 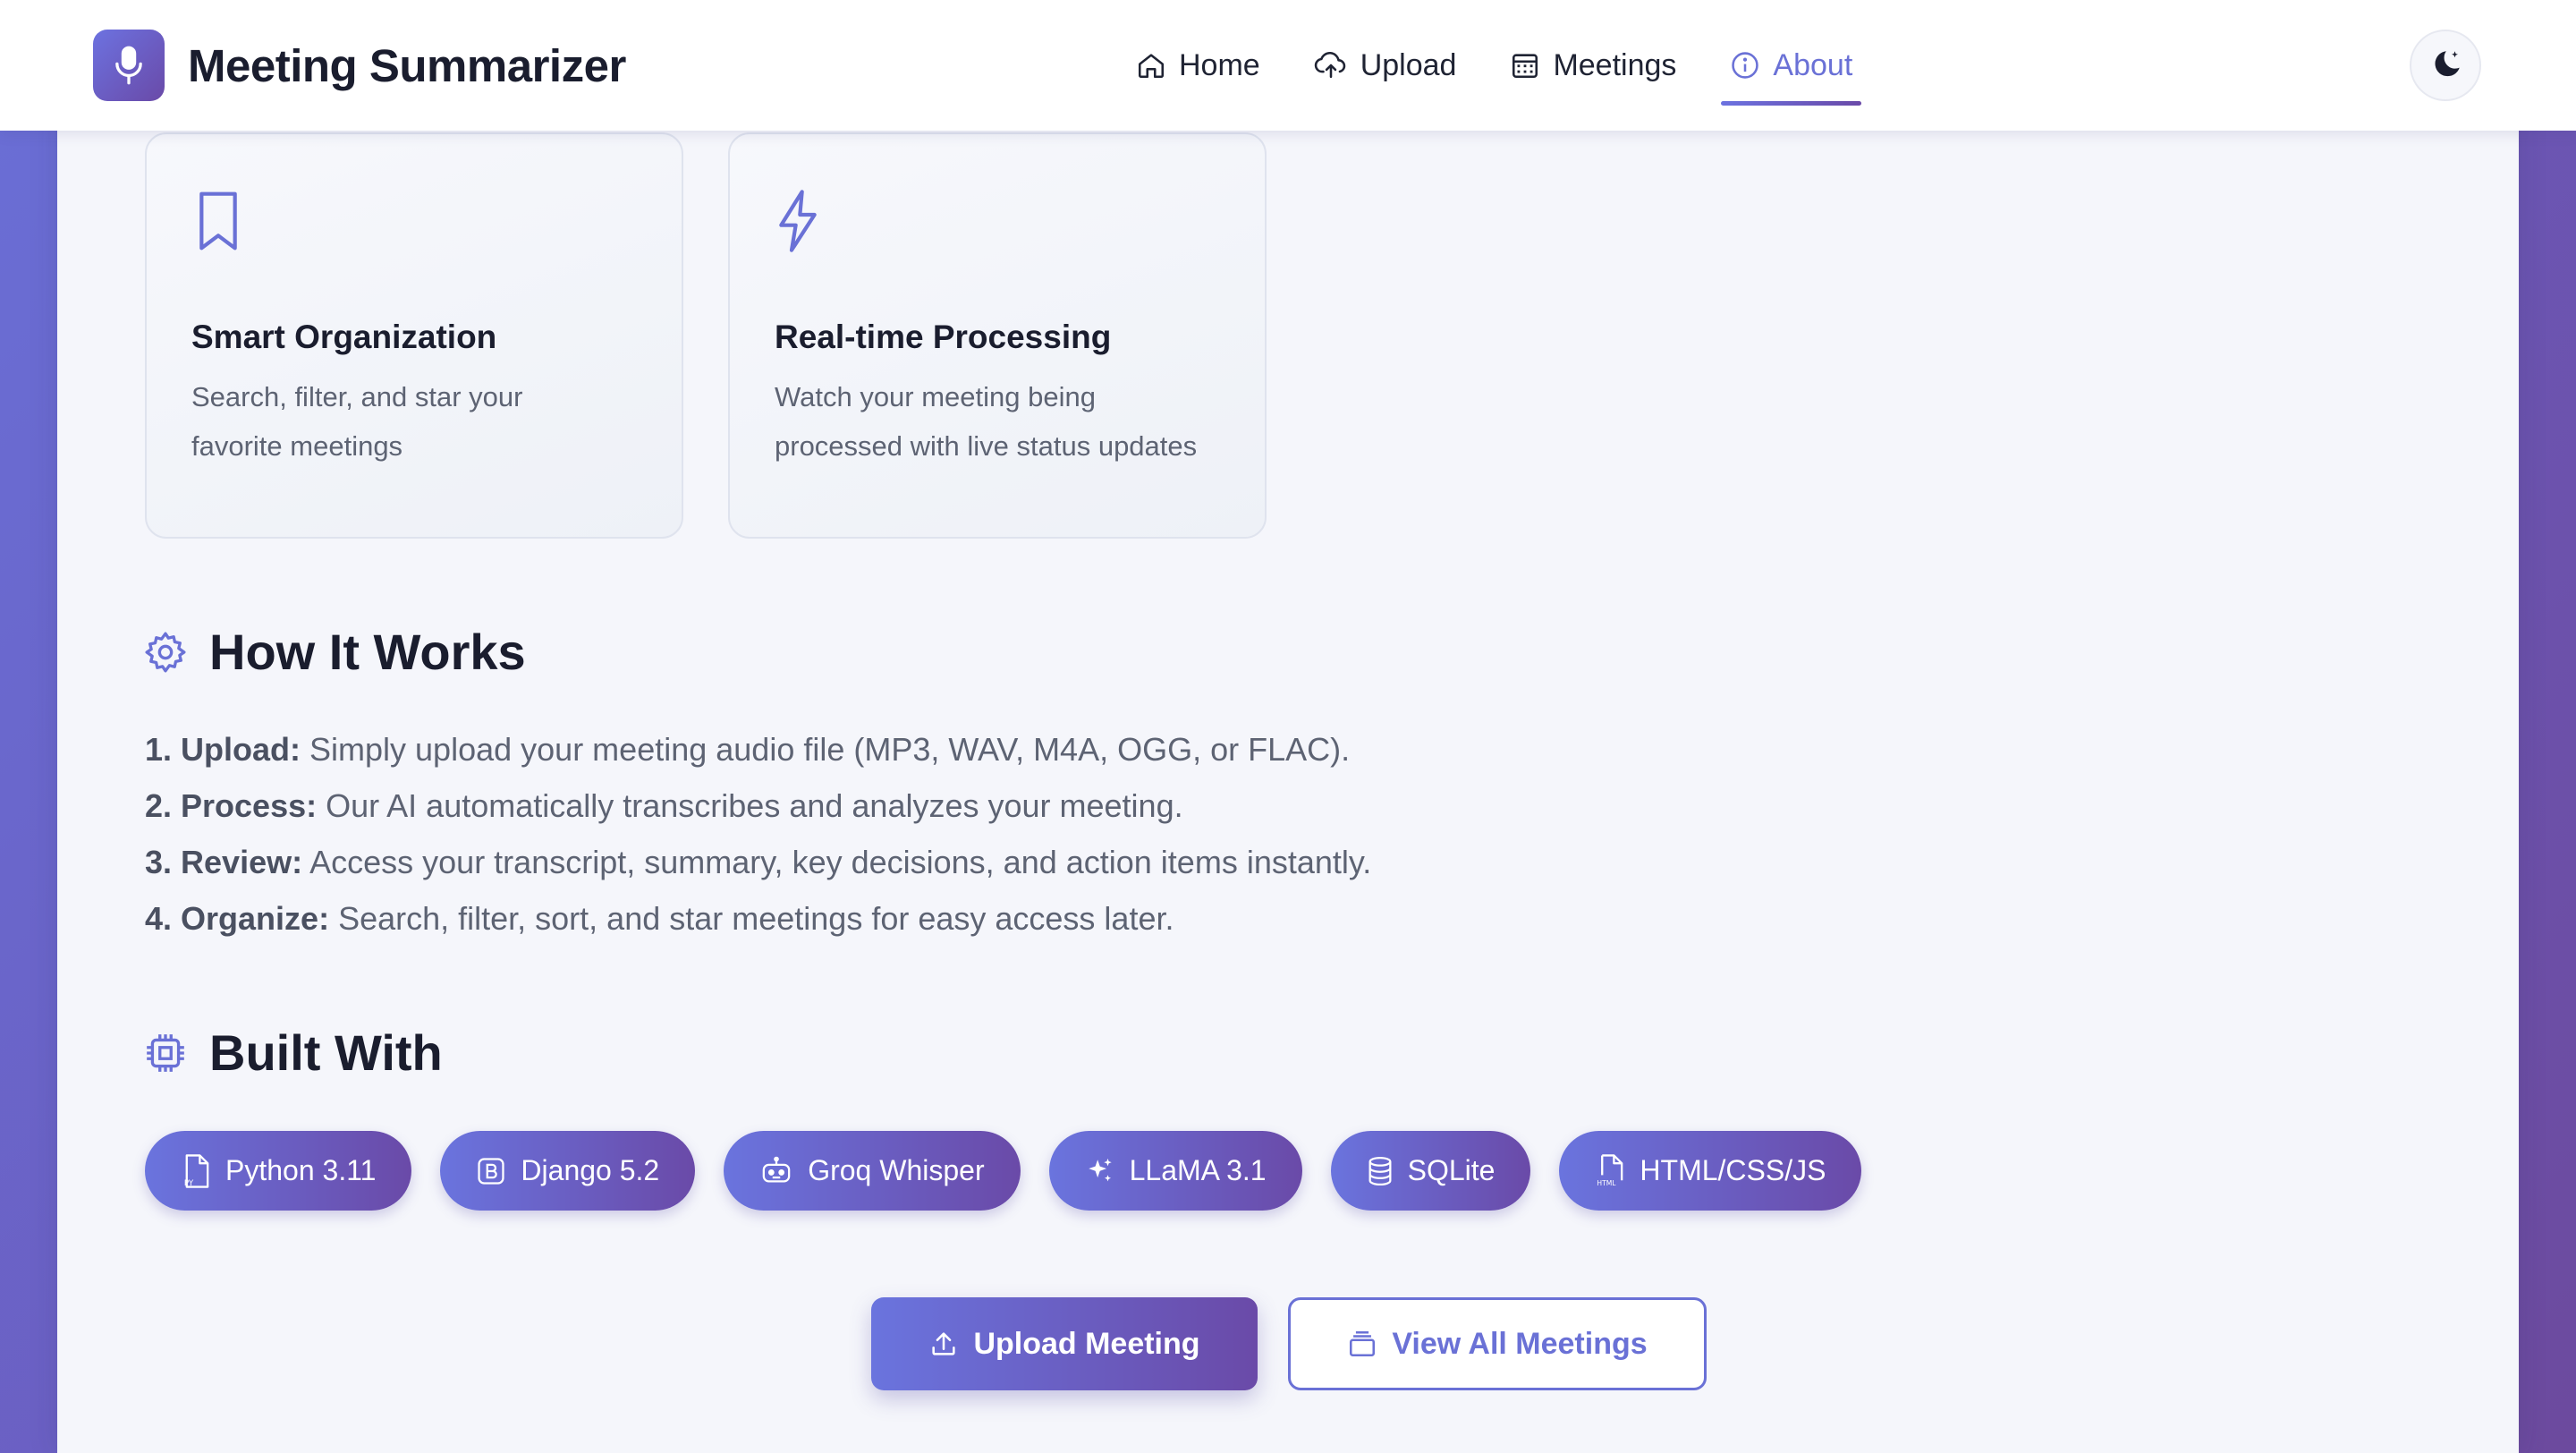 I want to click on html-file-icon: HTML, so click(x=1610, y=1170).